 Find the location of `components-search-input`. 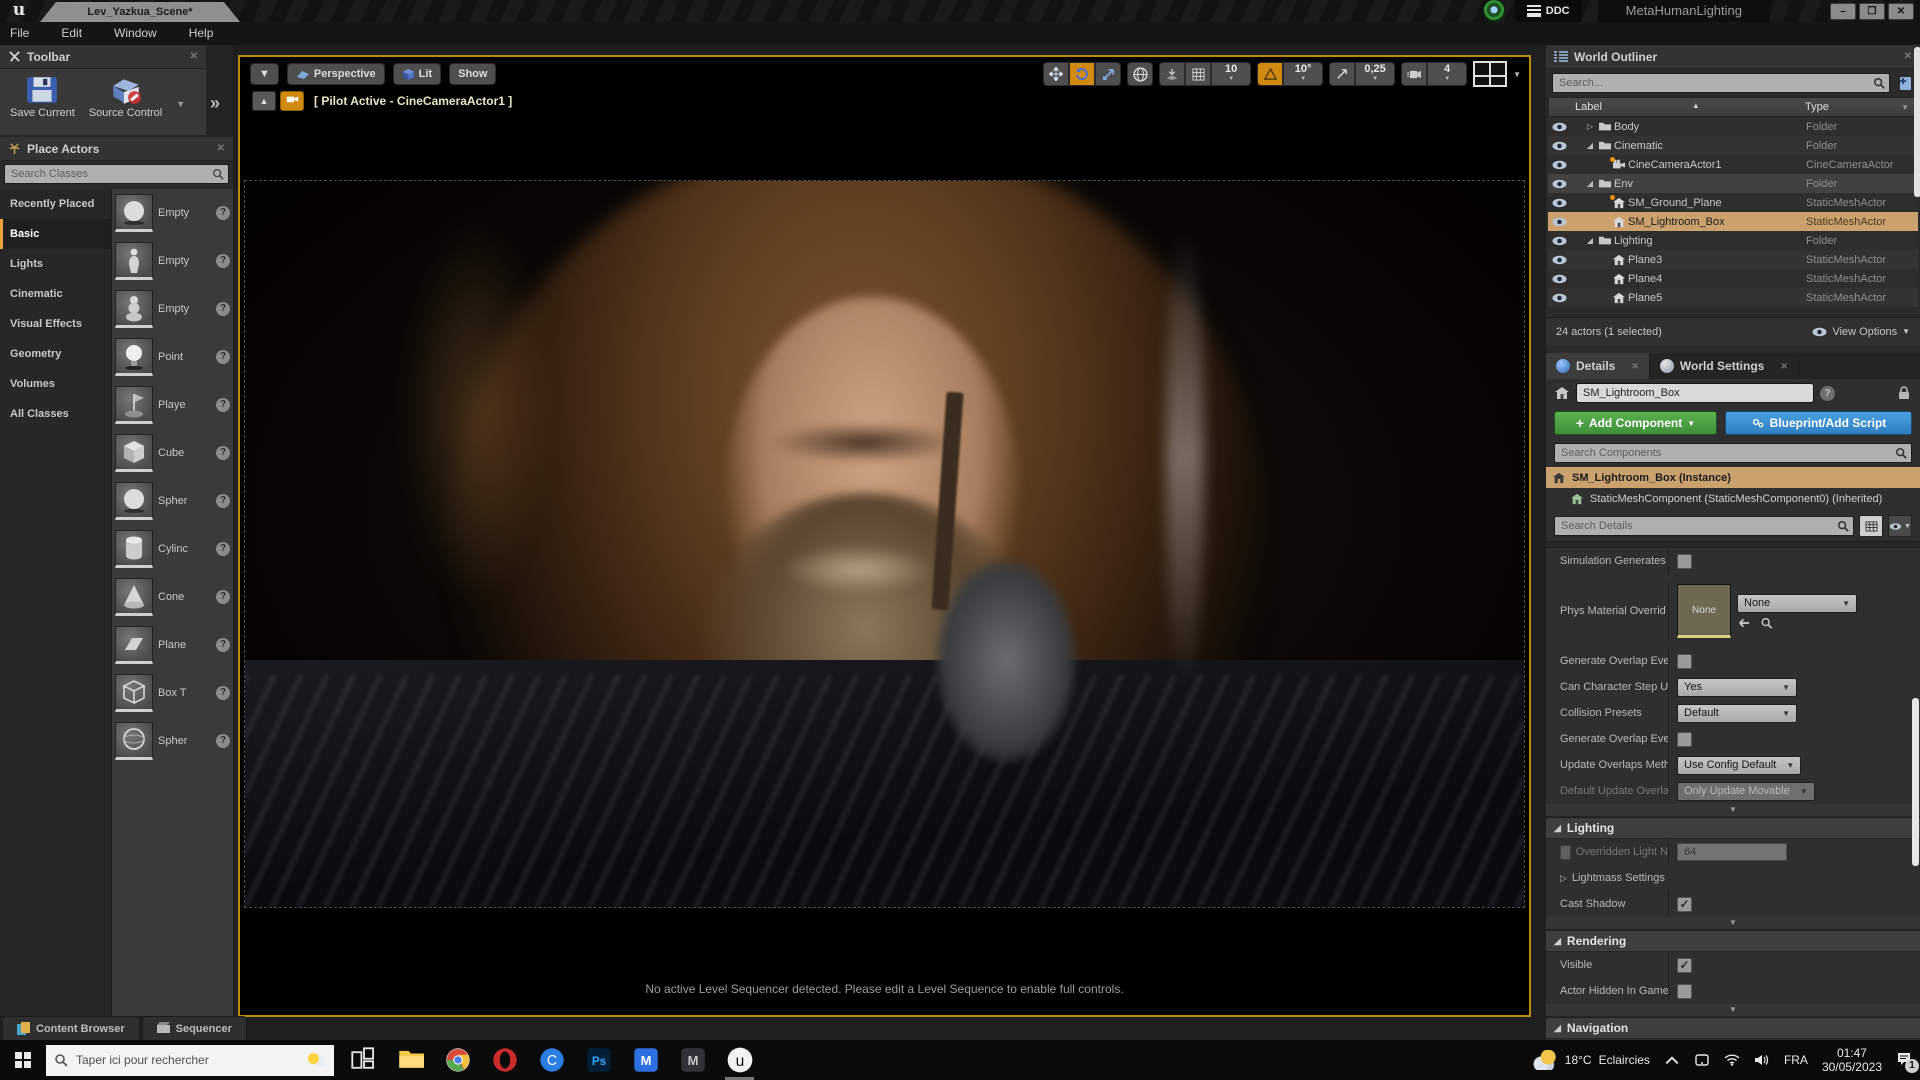

components-search-input is located at coordinates (1733, 453).